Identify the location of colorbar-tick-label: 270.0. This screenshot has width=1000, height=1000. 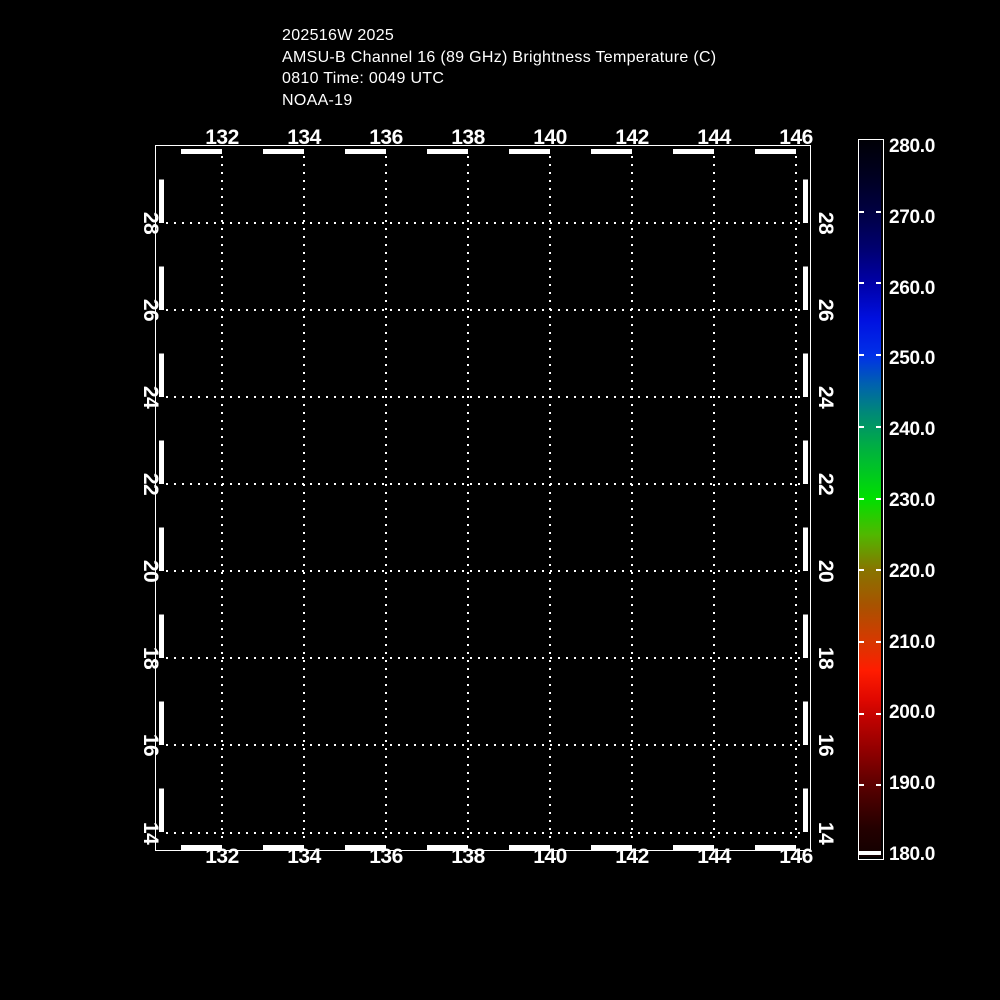
(912, 217).